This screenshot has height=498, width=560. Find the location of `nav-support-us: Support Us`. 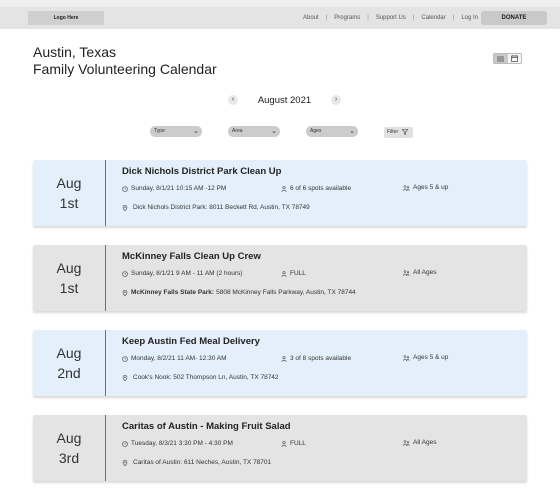

nav-support-us: Support Us is located at coordinates (391, 18).